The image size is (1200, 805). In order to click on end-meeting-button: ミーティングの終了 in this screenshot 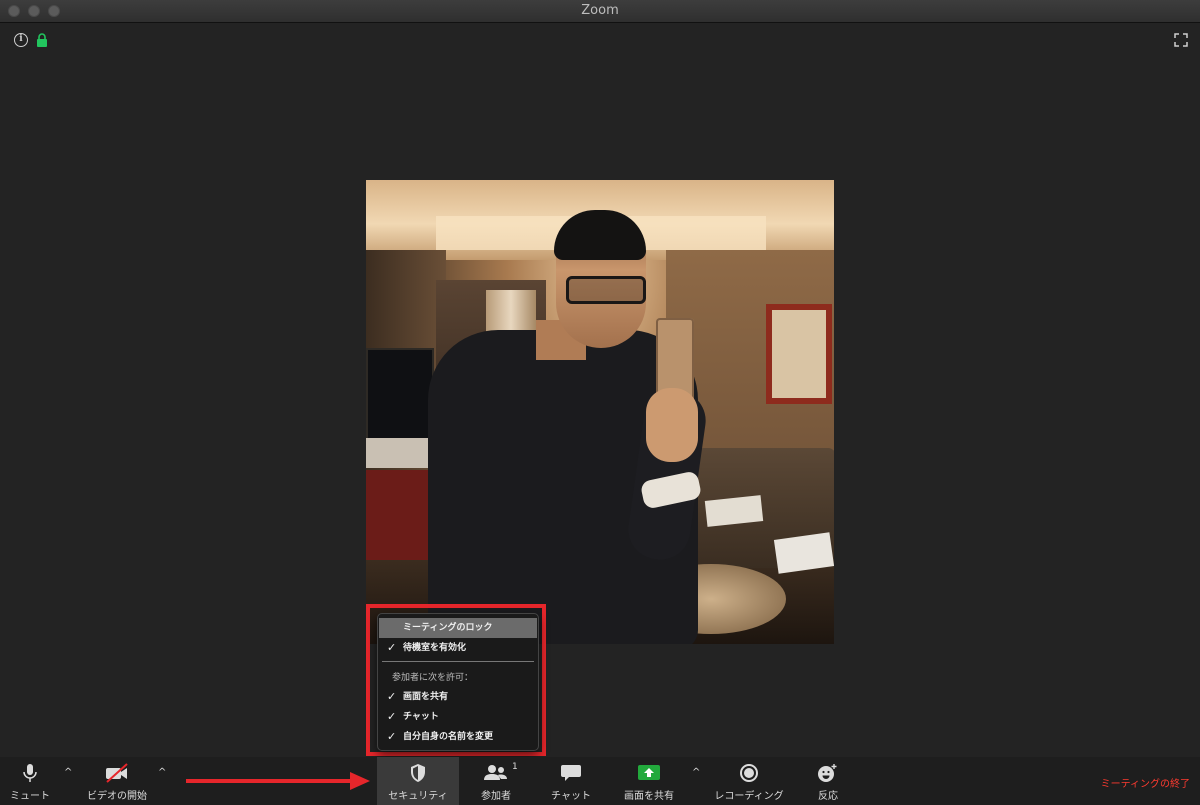, I will do `click(1145, 782)`.